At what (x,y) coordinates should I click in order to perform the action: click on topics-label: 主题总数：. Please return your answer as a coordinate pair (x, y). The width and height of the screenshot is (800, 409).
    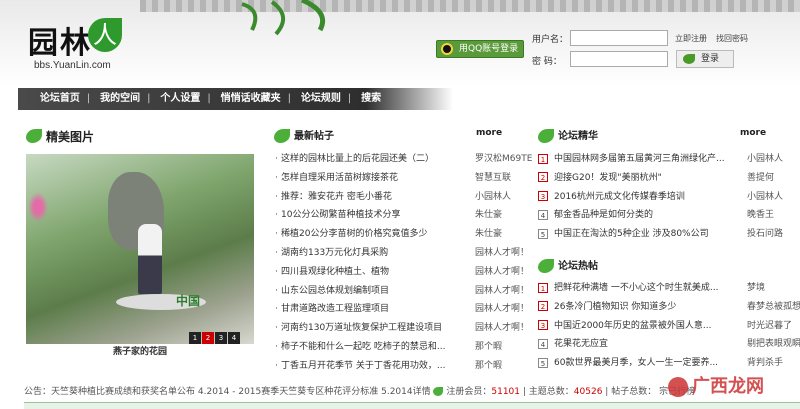
    Looking at the image, I should click on (551, 392).